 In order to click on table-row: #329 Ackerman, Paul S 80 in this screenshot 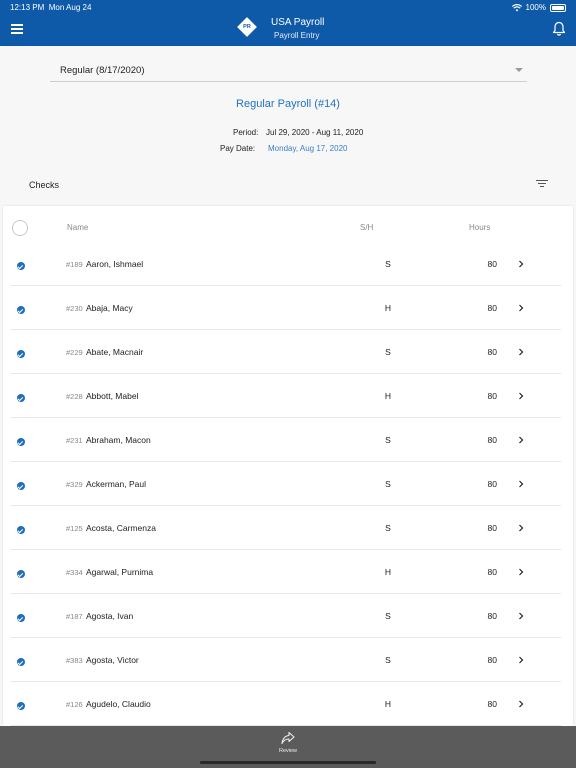, I will do `click(286, 484)`.